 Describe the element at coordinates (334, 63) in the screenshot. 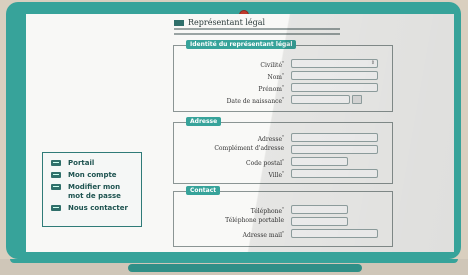

I see `civilite-select: ⇕` at that location.